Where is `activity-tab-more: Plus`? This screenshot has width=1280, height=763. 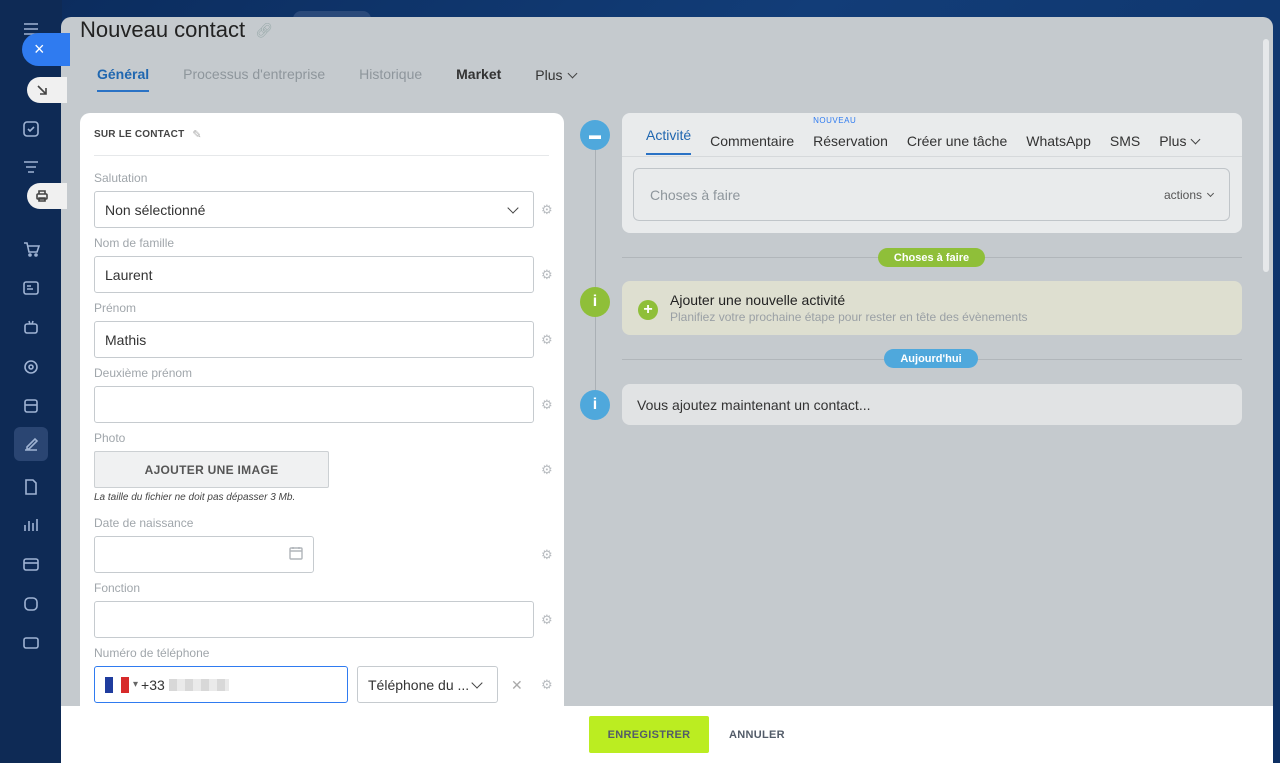 activity-tab-more: Plus is located at coordinates (1180, 141).